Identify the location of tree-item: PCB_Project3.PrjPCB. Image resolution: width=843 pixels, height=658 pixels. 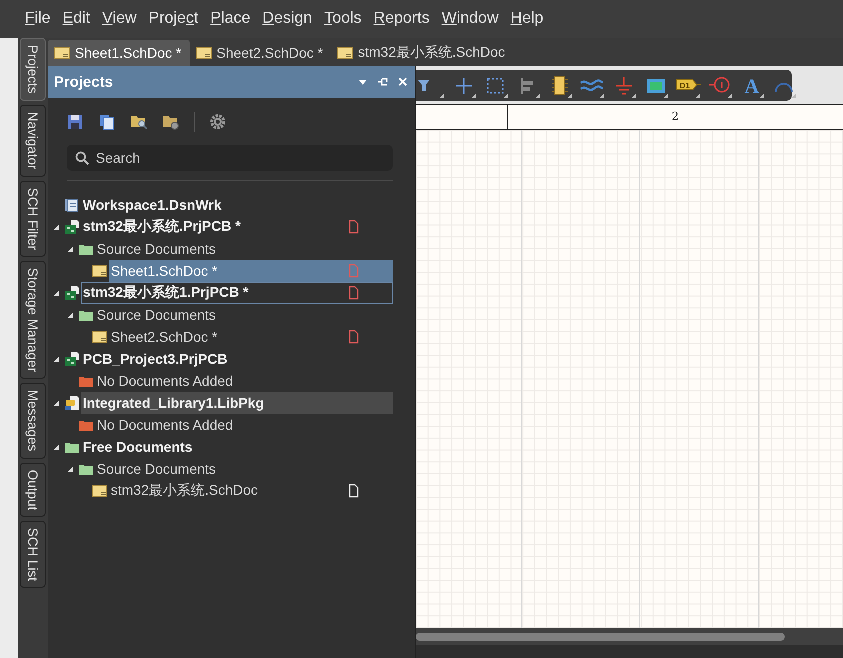
(237, 359).